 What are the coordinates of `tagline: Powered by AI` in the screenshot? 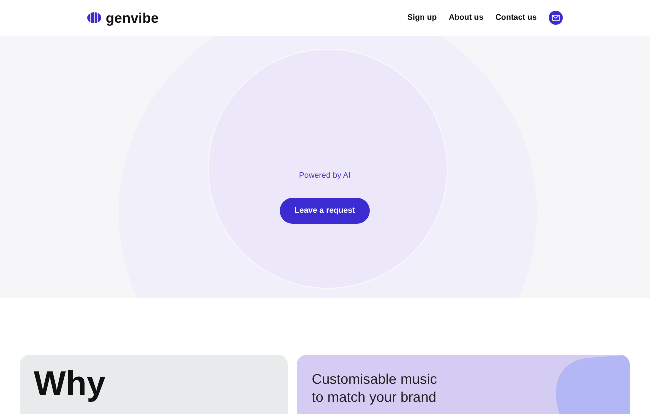 It's located at (325, 176).